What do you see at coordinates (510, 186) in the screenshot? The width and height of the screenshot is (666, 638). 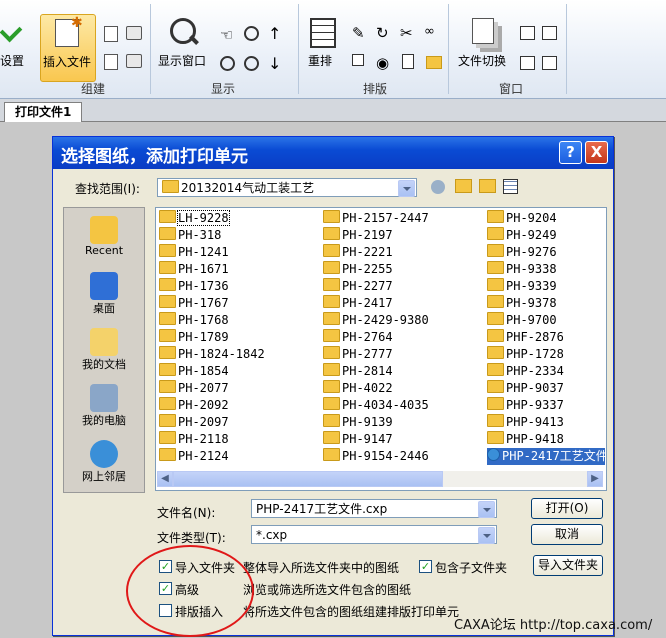 I see `view-menu-icon` at bounding box center [510, 186].